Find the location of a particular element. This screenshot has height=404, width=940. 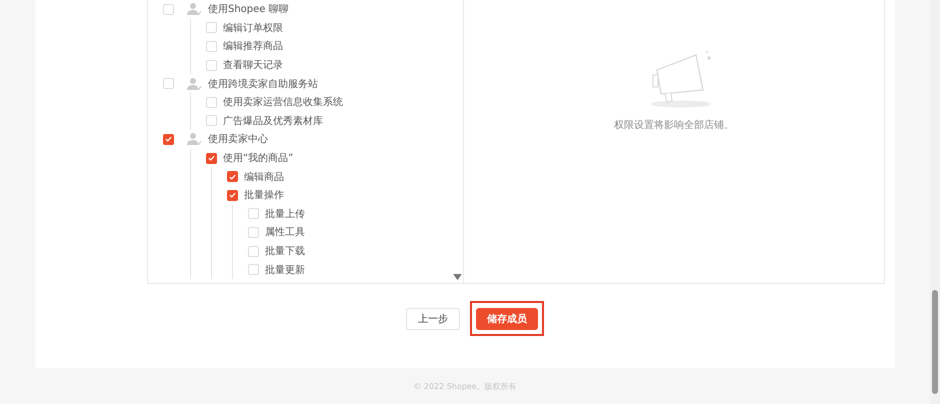

permission-label: 编辑商品 is located at coordinates (264, 177).